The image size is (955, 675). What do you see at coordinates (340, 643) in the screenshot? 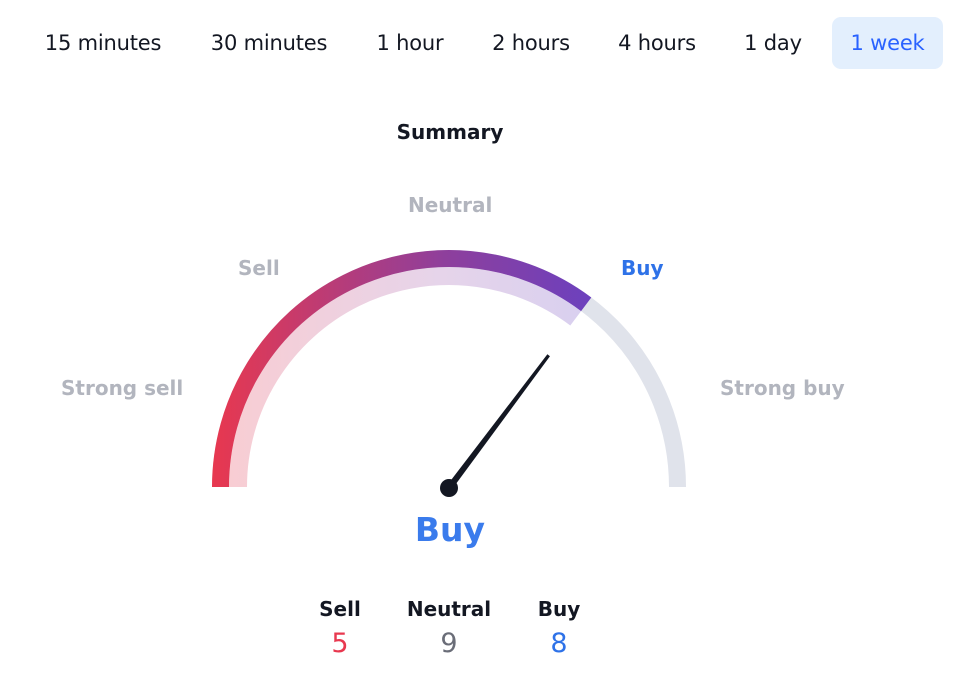
I see `count-sell-value: 5` at bounding box center [340, 643].